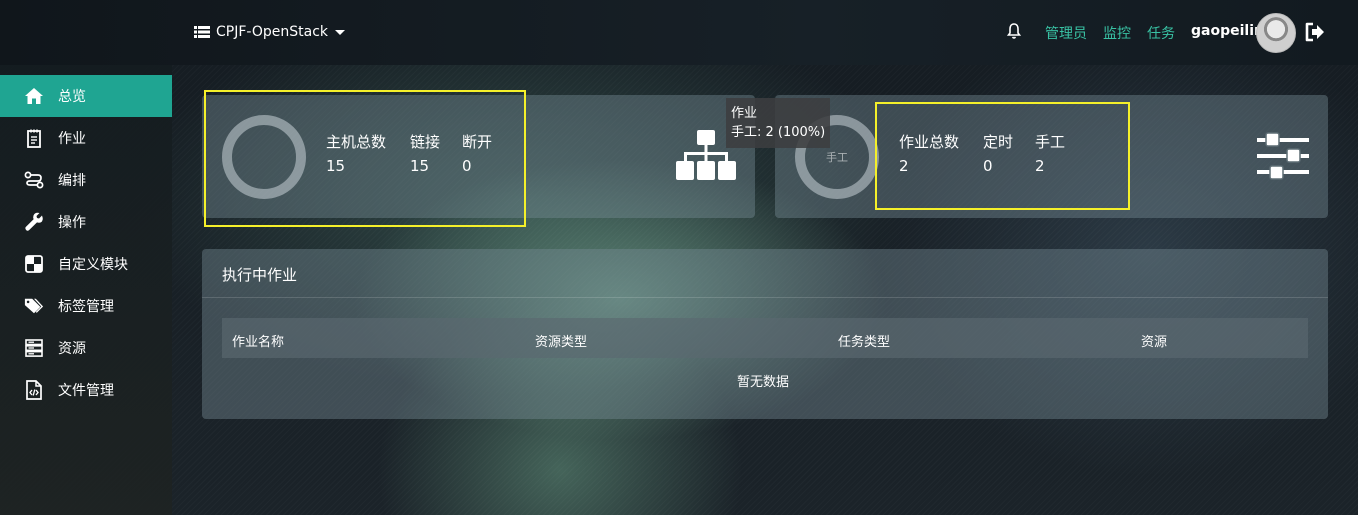 The width and height of the screenshot is (1358, 515). Describe the element at coordinates (34, 222) in the screenshot. I see `wrench-icon` at that location.